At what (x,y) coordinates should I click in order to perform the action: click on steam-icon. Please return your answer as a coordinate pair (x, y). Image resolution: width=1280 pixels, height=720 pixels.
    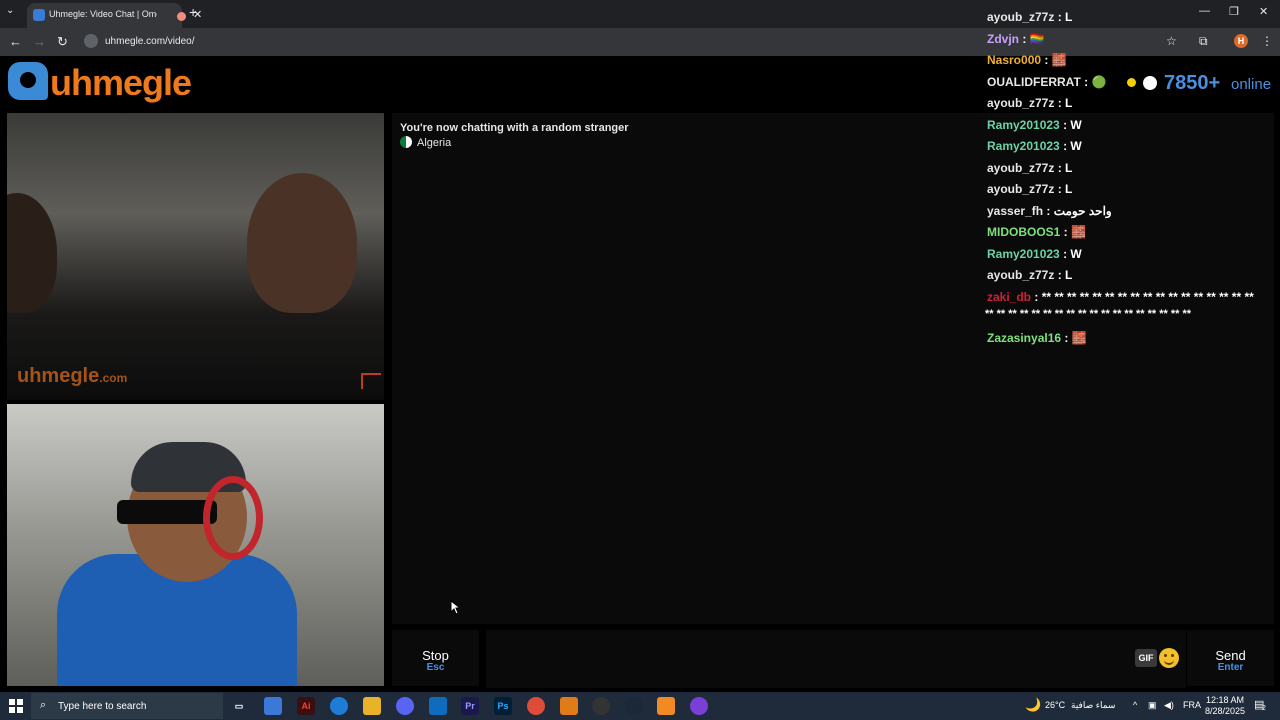
    Looking at the image, I should click on (634, 706).